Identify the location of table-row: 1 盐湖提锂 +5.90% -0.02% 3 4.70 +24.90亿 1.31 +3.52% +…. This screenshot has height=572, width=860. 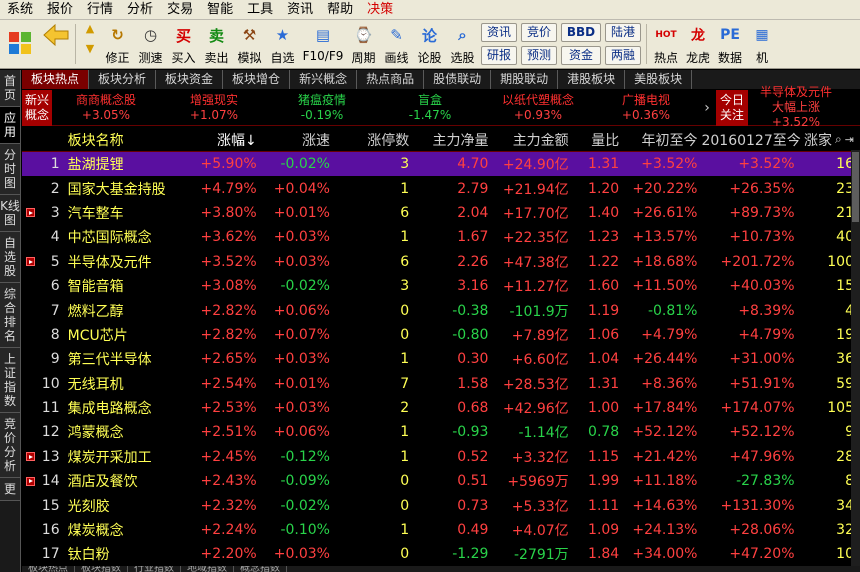
(441, 164).